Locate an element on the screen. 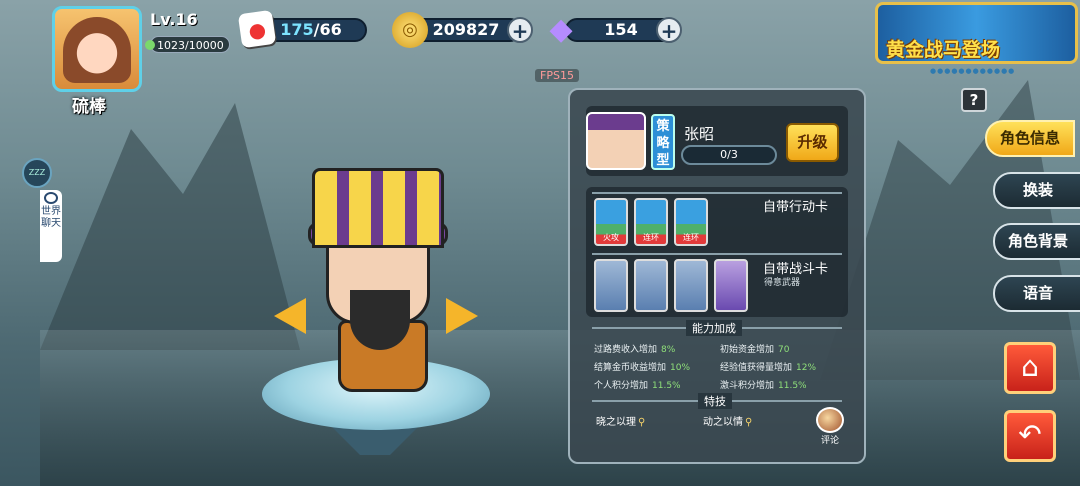  comment-icon is located at coordinates (830, 420).